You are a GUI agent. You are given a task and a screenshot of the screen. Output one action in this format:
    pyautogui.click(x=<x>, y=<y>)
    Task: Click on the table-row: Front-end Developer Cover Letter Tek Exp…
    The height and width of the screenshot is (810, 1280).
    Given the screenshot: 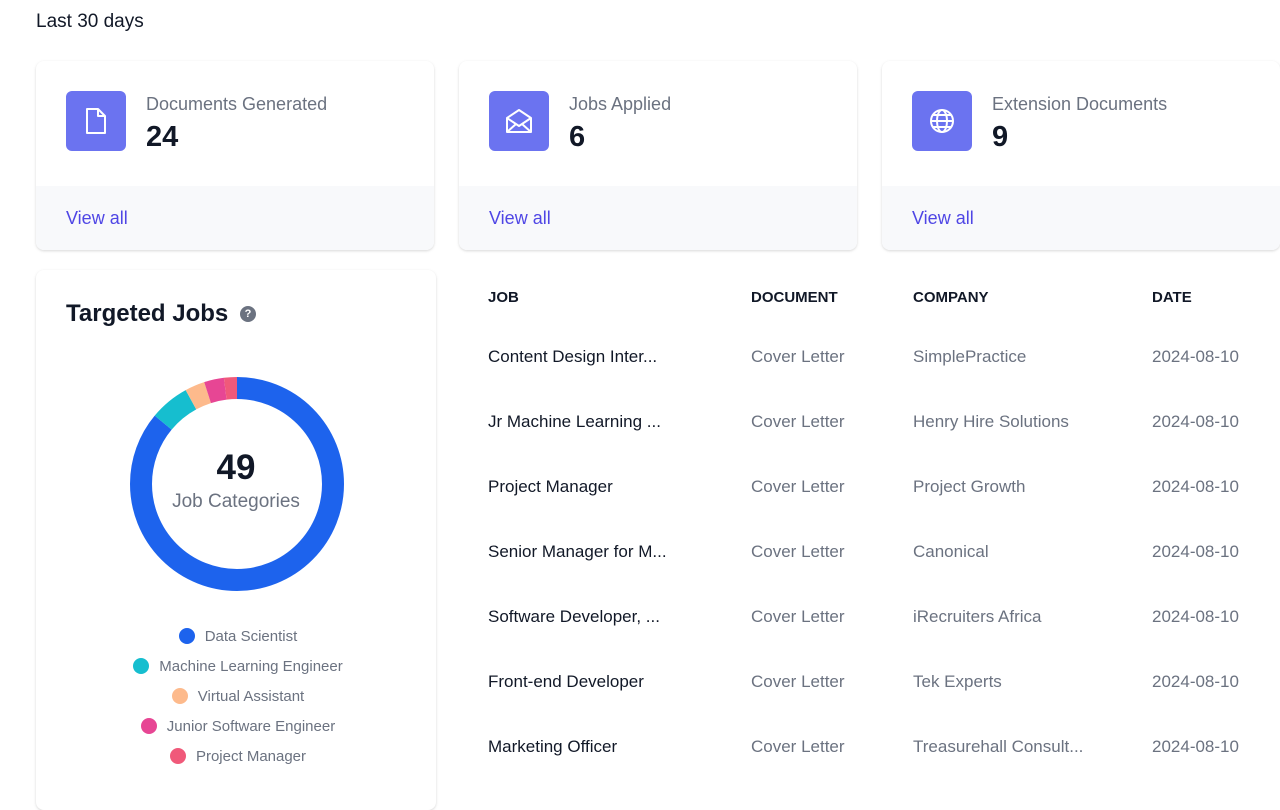 What is the action you would take?
    pyautogui.click(x=875, y=681)
    